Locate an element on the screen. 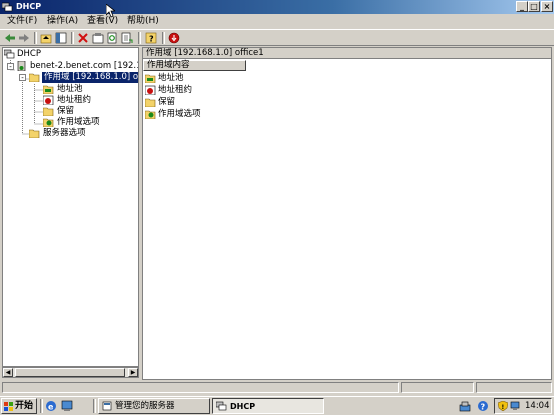 The width and height of the screenshot is (554, 415). list-item-label: 保留 is located at coordinates (167, 102).